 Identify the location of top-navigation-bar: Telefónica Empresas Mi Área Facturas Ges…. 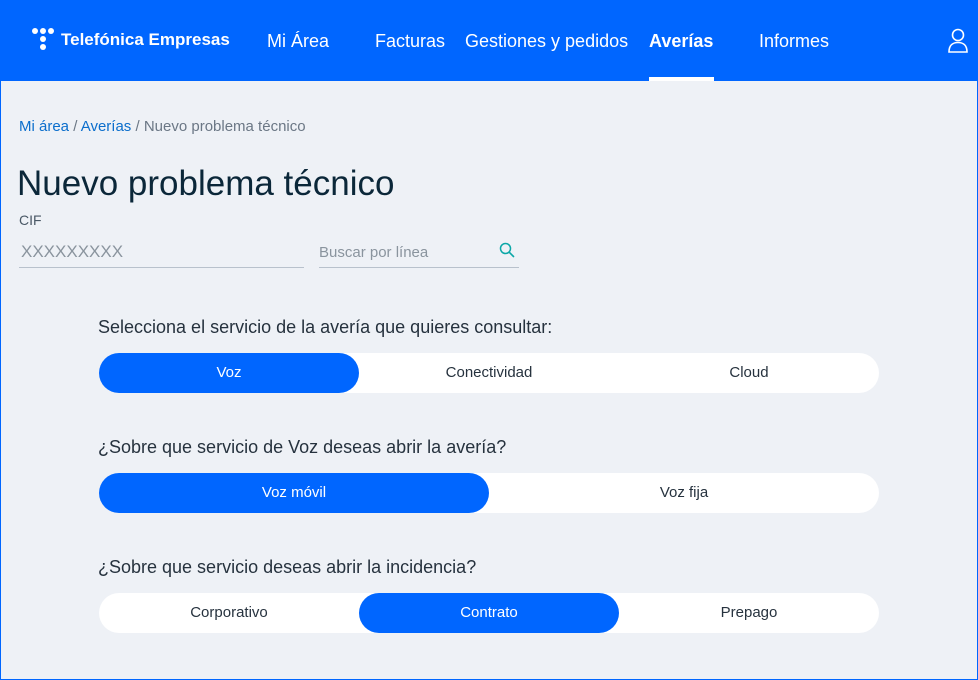
(489, 41).